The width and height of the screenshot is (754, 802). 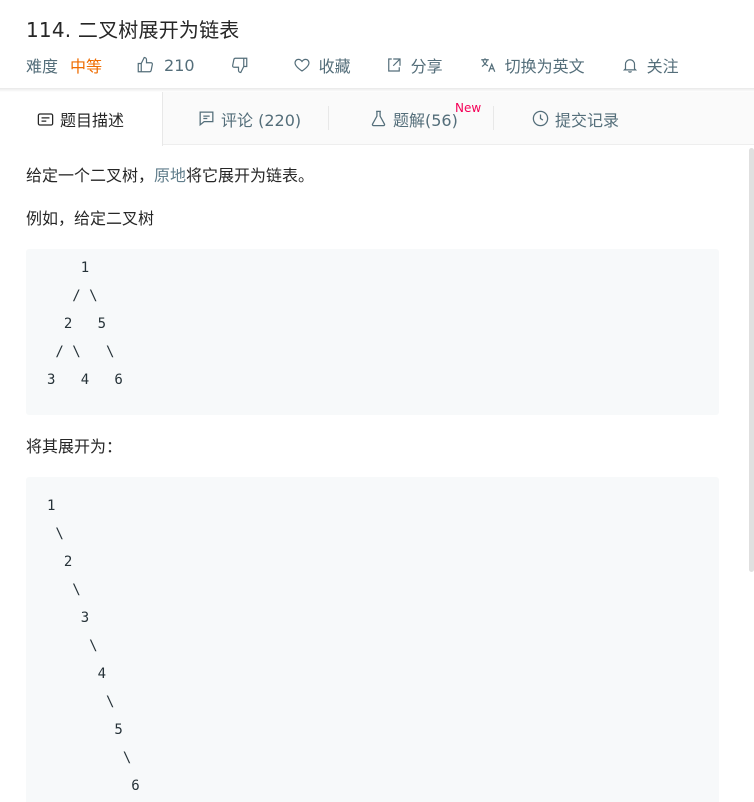 What do you see at coordinates (64, 65) in the screenshot?
I see `difficulty: 难度 中等` at bounding box center [64, 65].